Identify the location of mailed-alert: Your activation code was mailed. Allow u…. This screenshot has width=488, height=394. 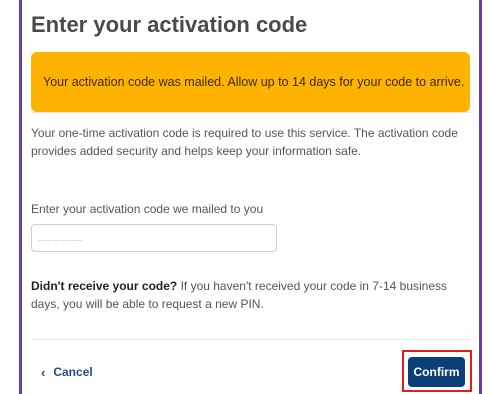
(250, 82).